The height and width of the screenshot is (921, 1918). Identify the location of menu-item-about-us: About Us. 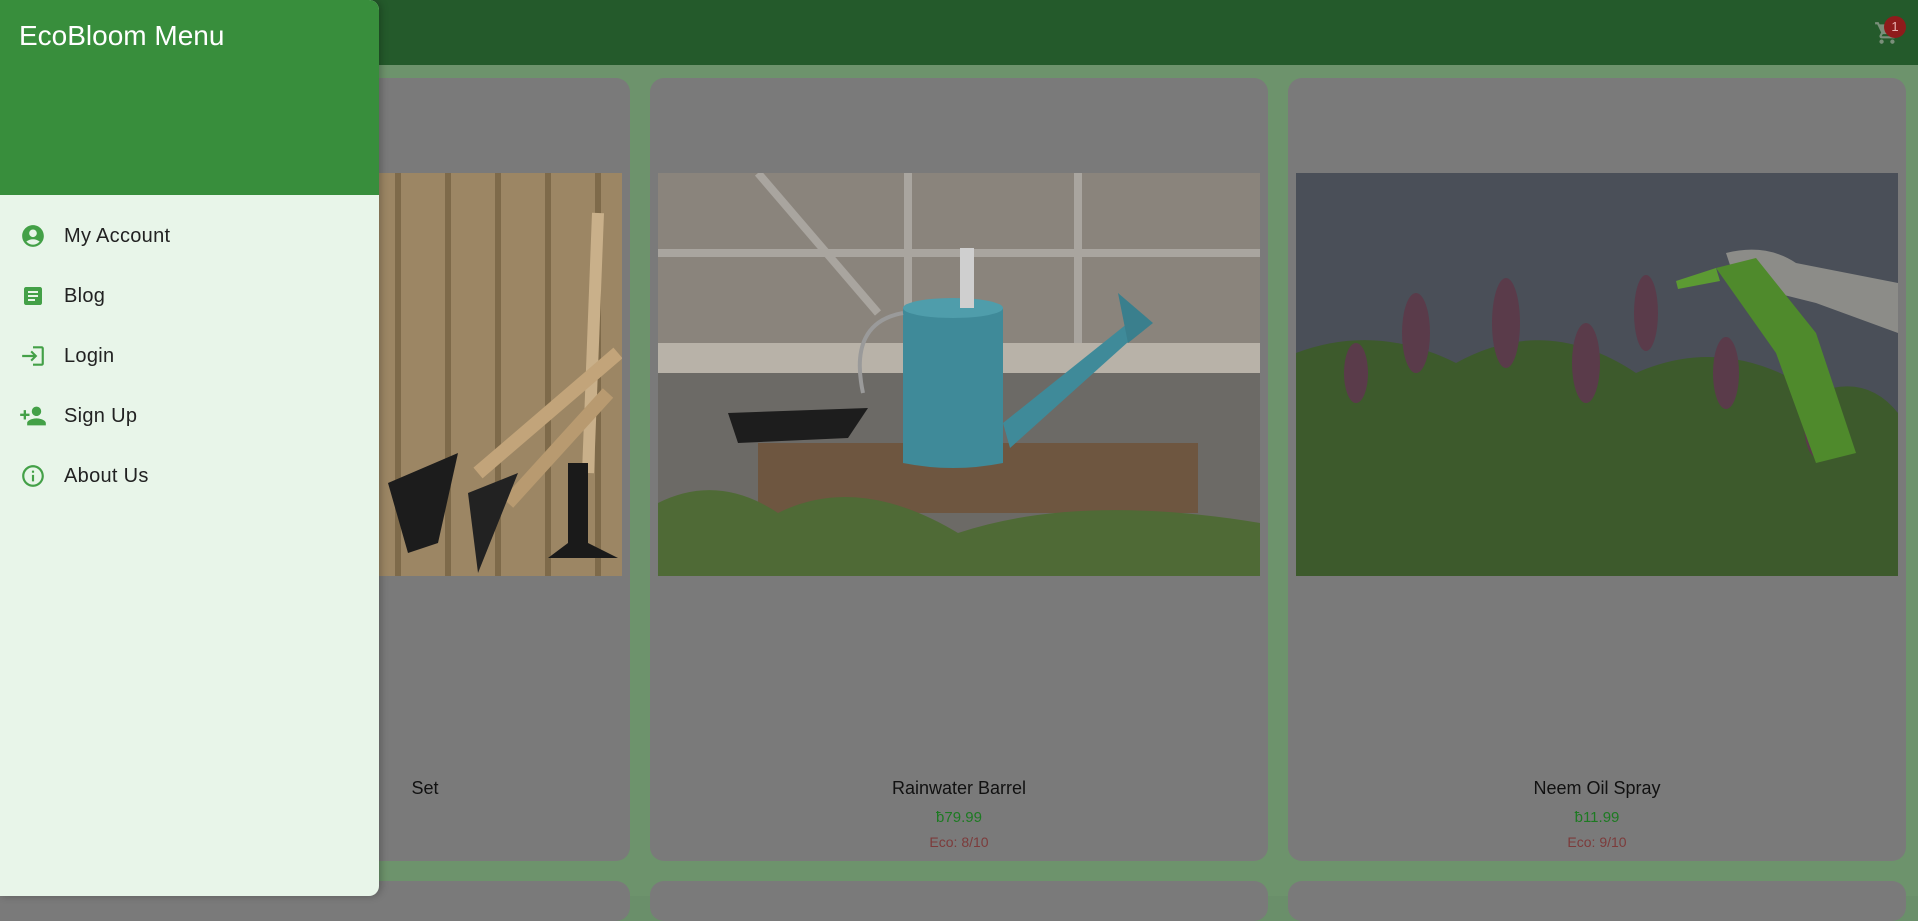
(189, 476).